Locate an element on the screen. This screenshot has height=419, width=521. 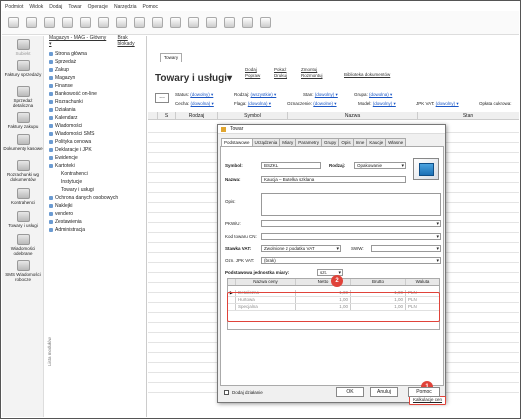
tree-item-zakup: Zakup is located at coordinates (59, 70).